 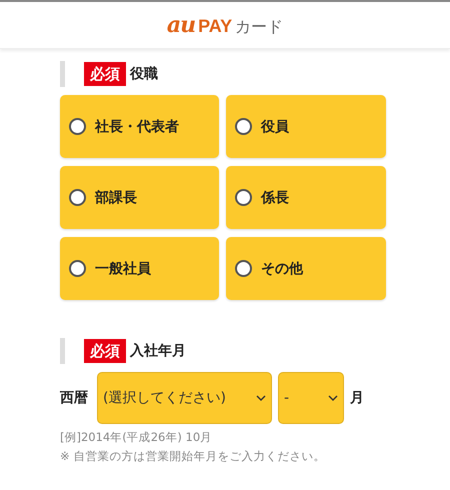 I want to click on radio-option: 社長・代表者, so click(x=139, y=126).